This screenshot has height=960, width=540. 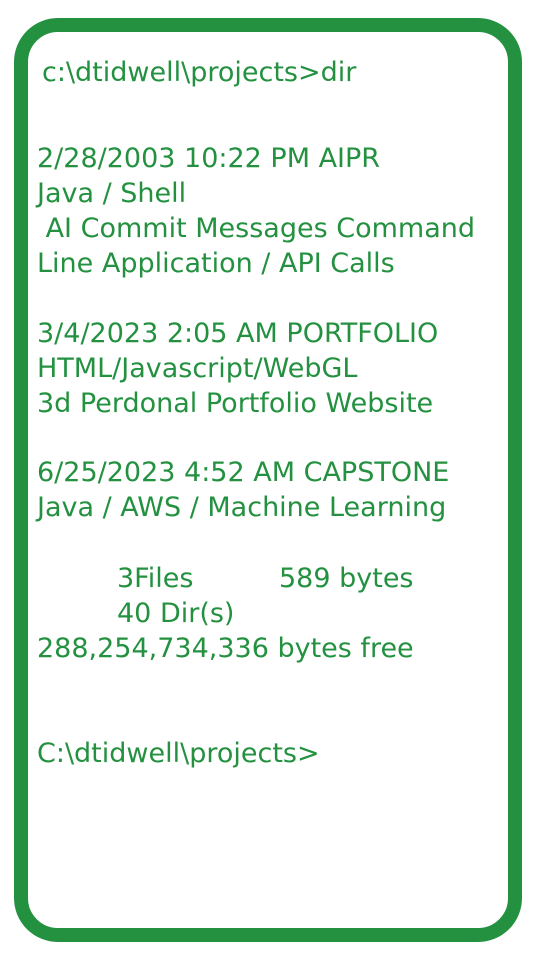 What do you see at coordinates (112, 193) in the screenshot?
I see `entry-aipr-tech: Java / Shell` at bounding box center [112, 193].